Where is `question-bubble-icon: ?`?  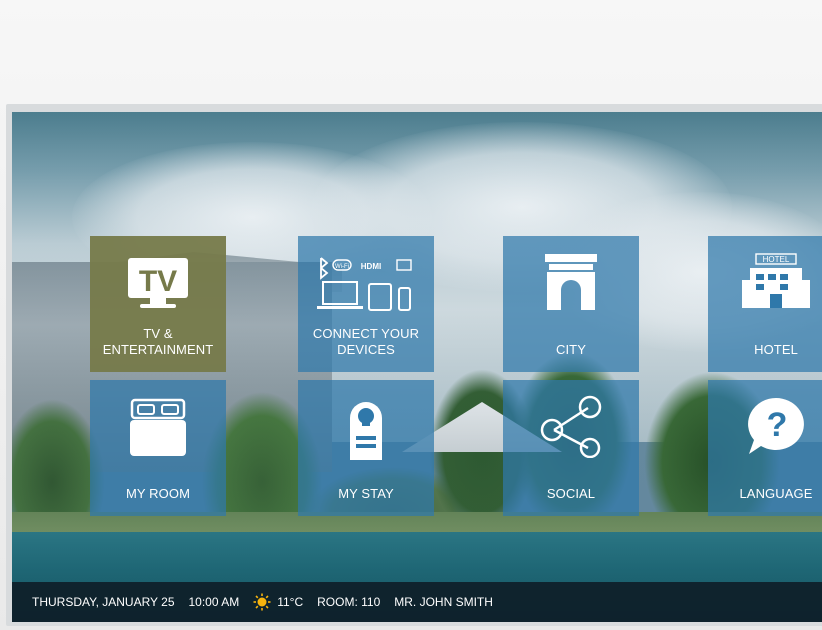
question-bubble-icon: ? is located at coordinates (765, 426).